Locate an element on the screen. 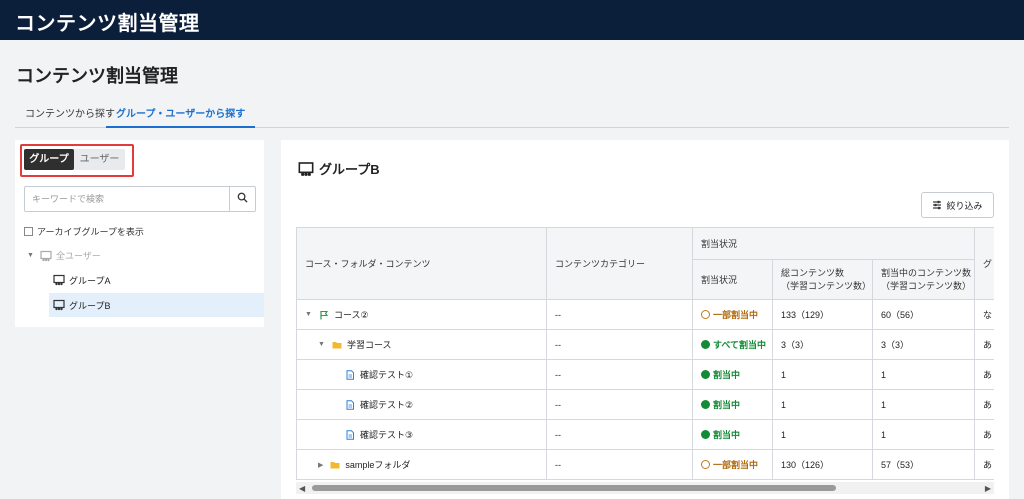 Image resolution: width=1024 pixels, height=499 pixels. cell-content: ▼ コース② is located at coordinates (421, 314).